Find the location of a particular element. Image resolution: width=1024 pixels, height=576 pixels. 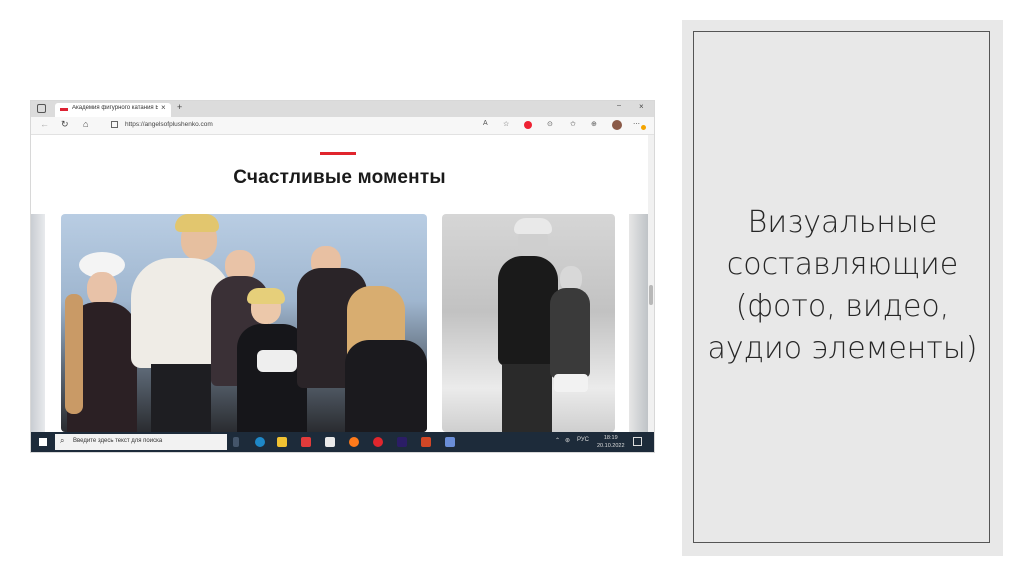

extension-red-icon is located at coordinates (528, 125).